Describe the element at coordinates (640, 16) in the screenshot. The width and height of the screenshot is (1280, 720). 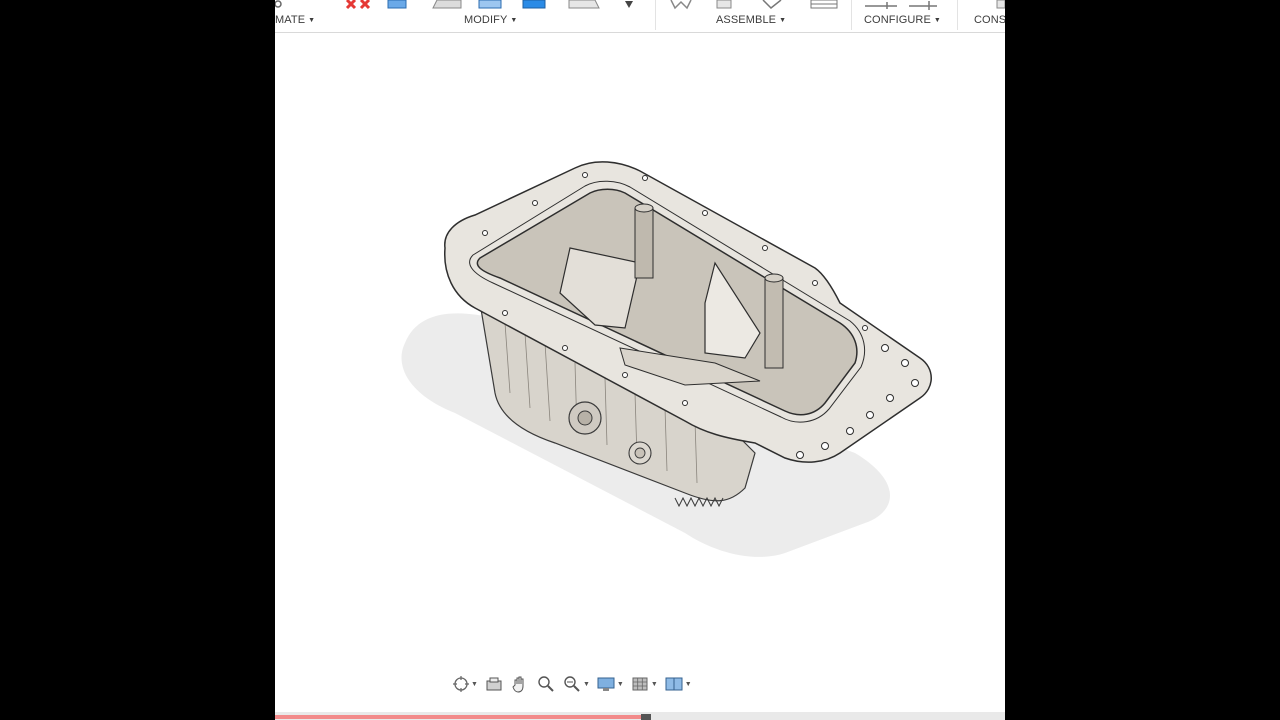
I see `toolbar: MATE ▼ MODIFY ▼ ASSEMBLE ▼ CONFIGURE ▼ CONS` at that location.